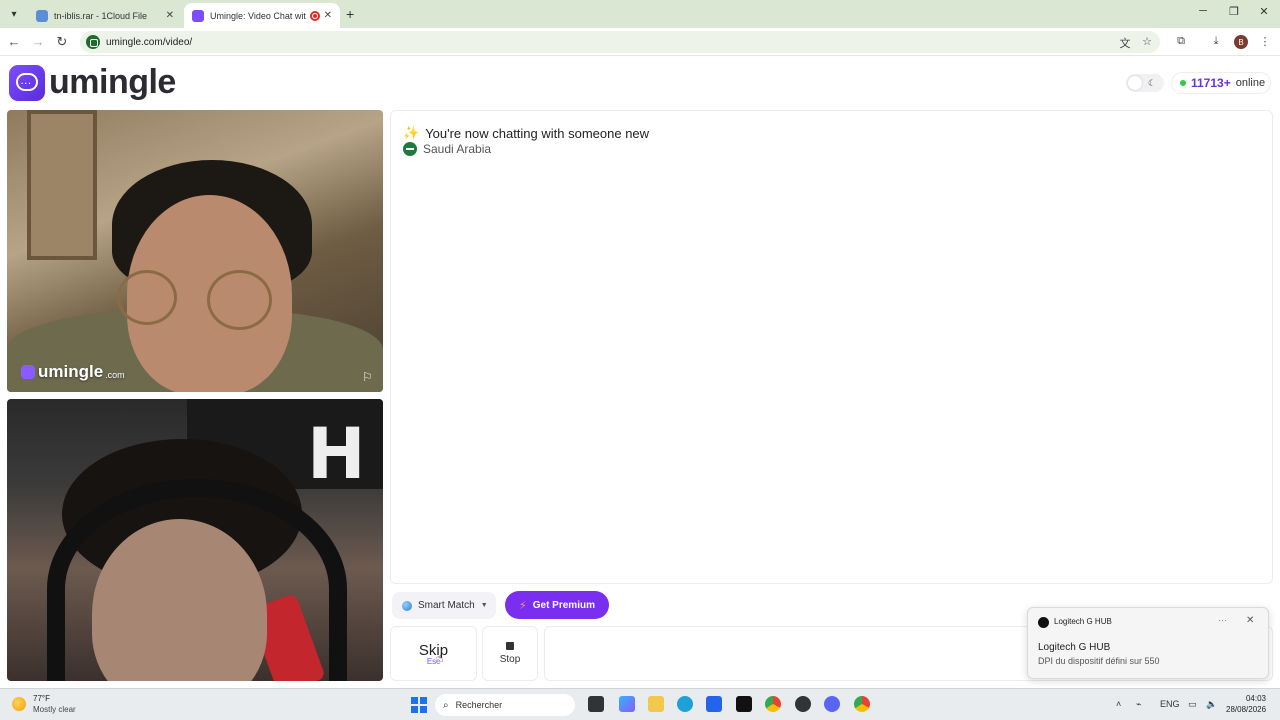  What do you see at coordinates (773, 704) in the screenshot?
I see `chrome-icon` at bounding box center [773, 704].